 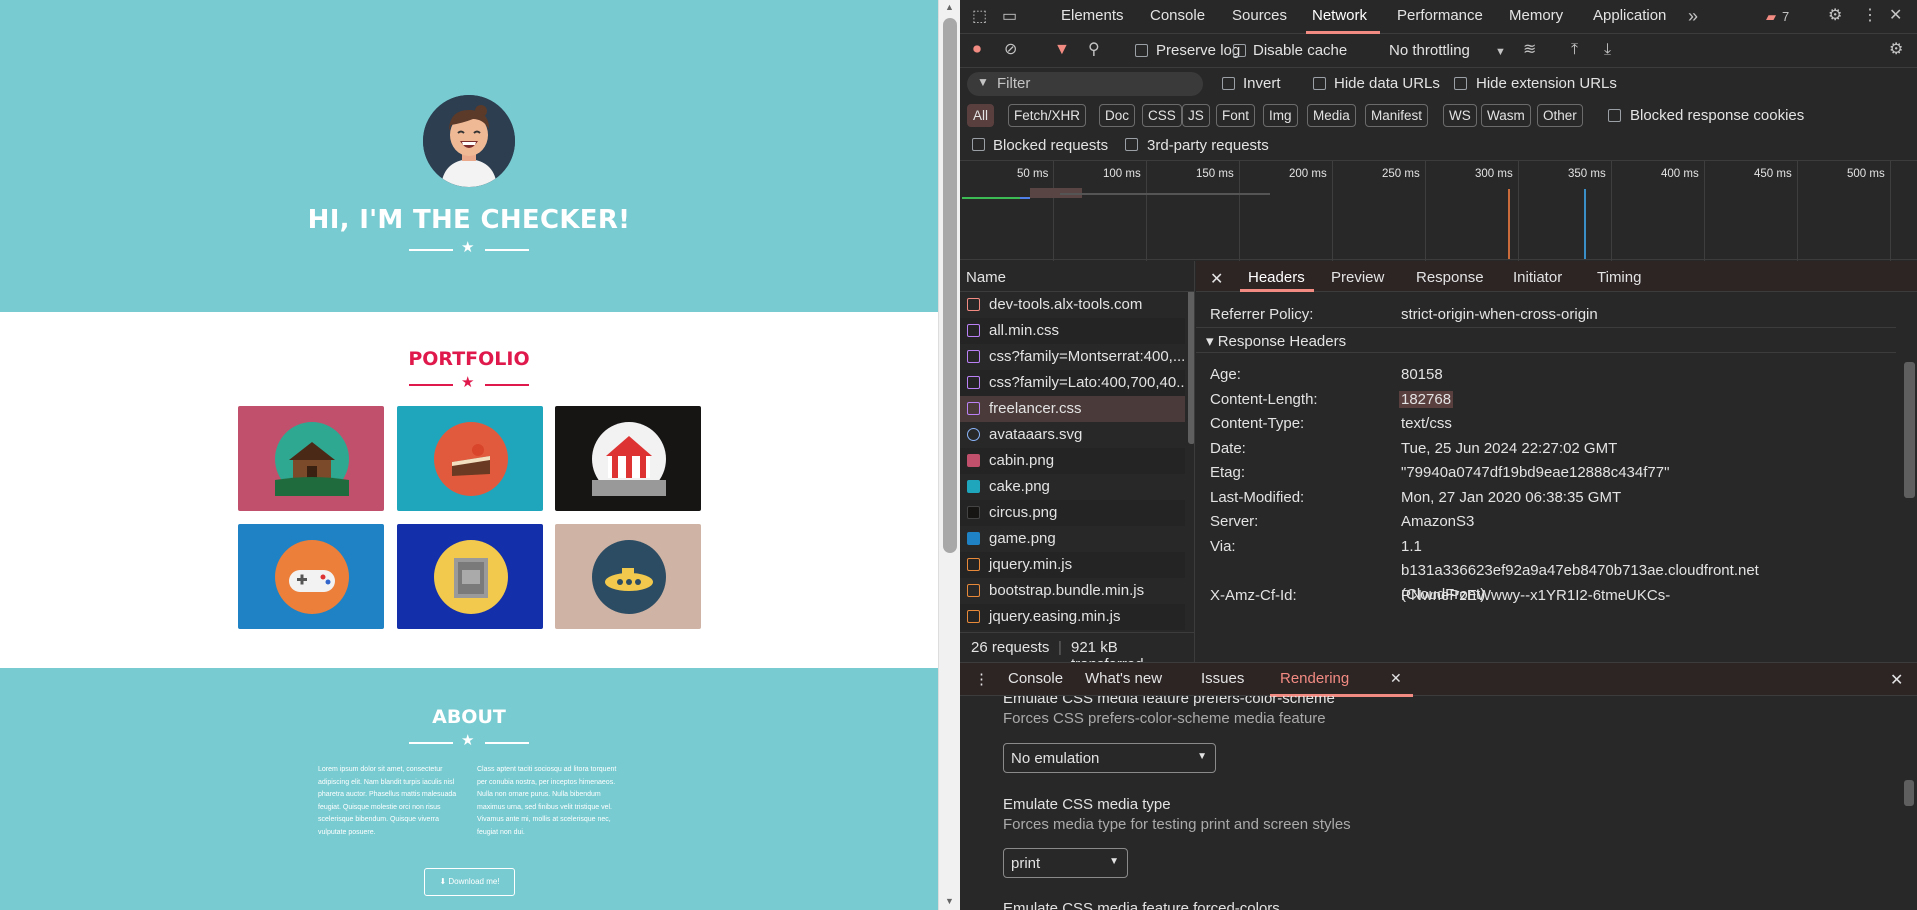 I want to click on invert-checkbox, so click(x=1228, y=83).